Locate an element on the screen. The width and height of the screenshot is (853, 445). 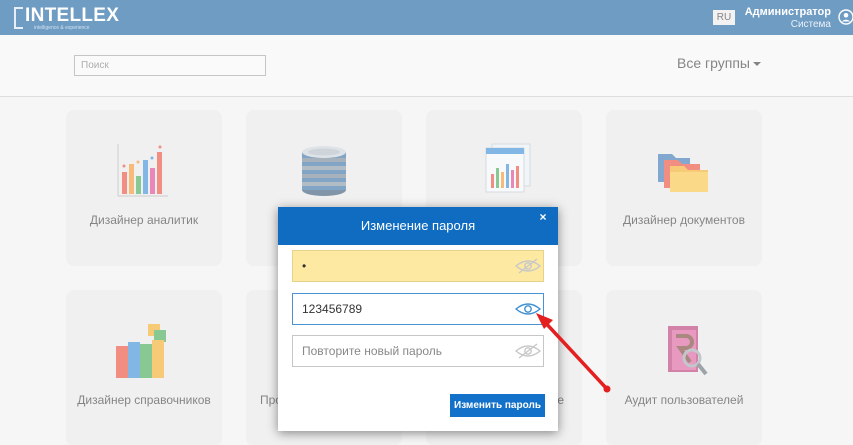
annotation-arrow-icon is located at coordinates (573, 353).